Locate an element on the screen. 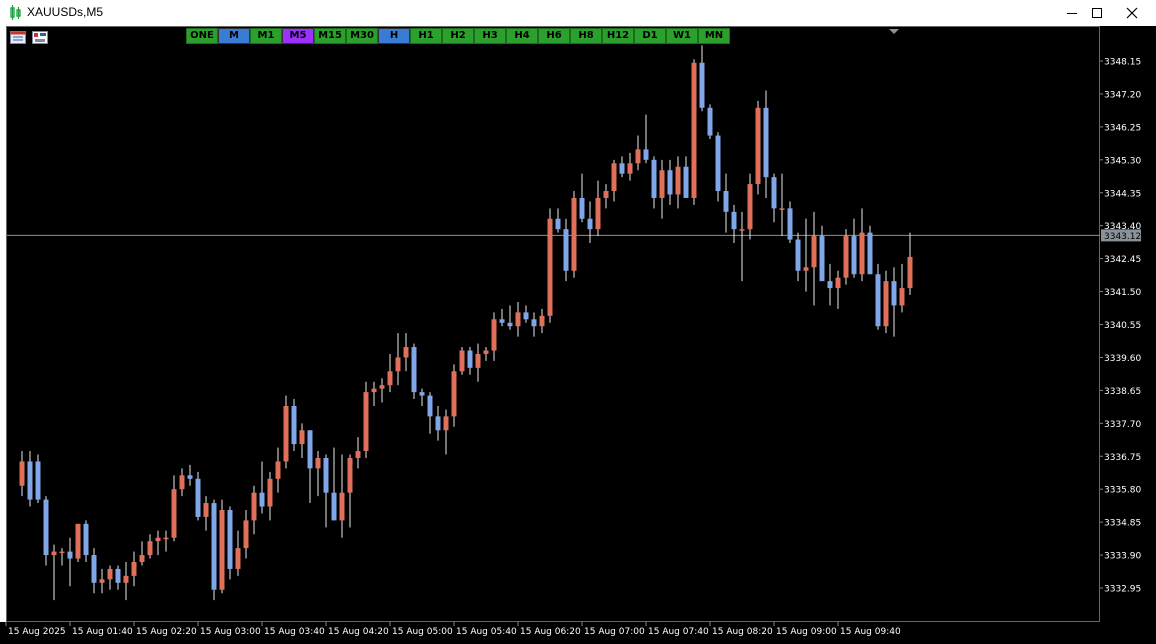 Image resolution: width=1156 pixels, height=644 pixels. price-label: 3333.90 is located at coordinates (1122, 557).